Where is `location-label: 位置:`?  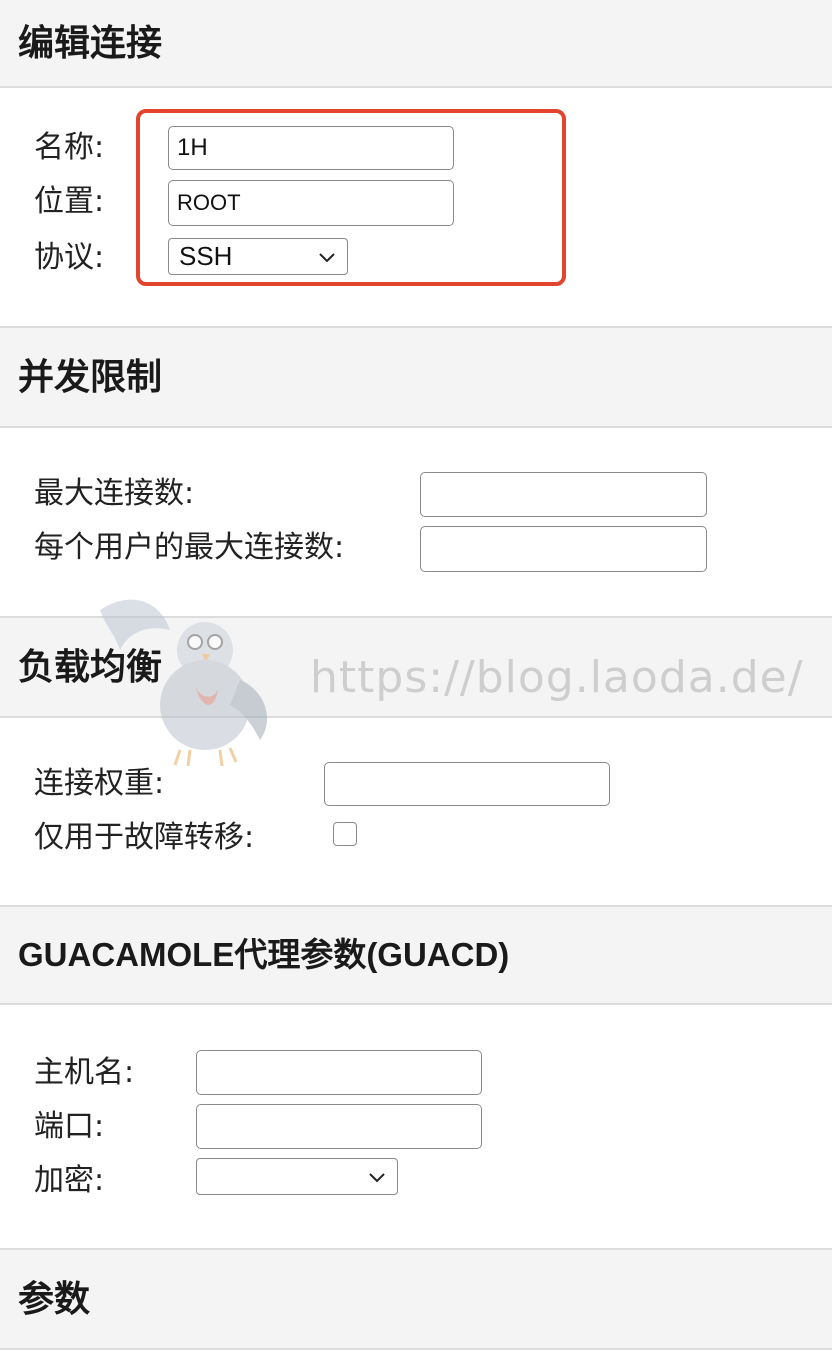 location-label: 位置: is located at coordinates (69, 201).